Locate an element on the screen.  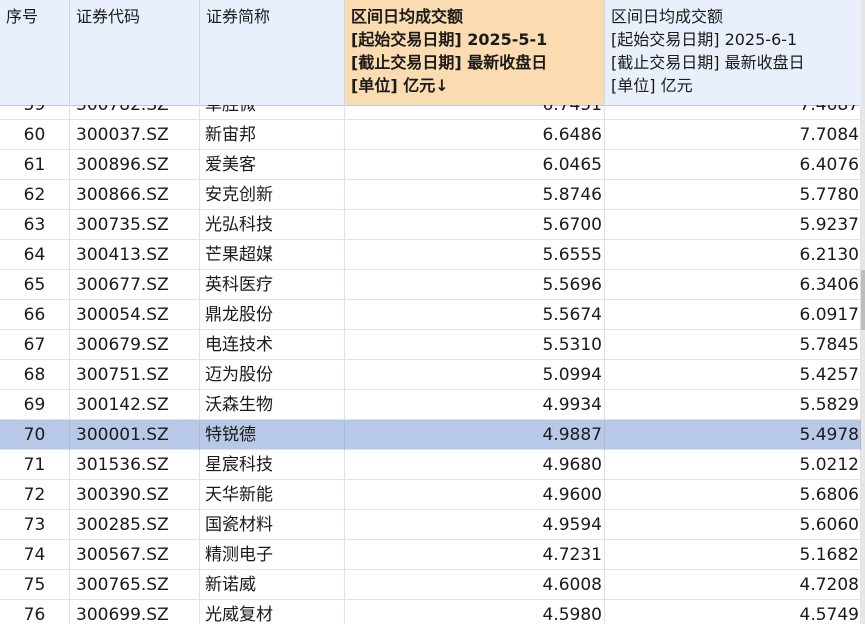
cell-avg-turnover-may: 5.8746 is located at coordinates (475, 195).